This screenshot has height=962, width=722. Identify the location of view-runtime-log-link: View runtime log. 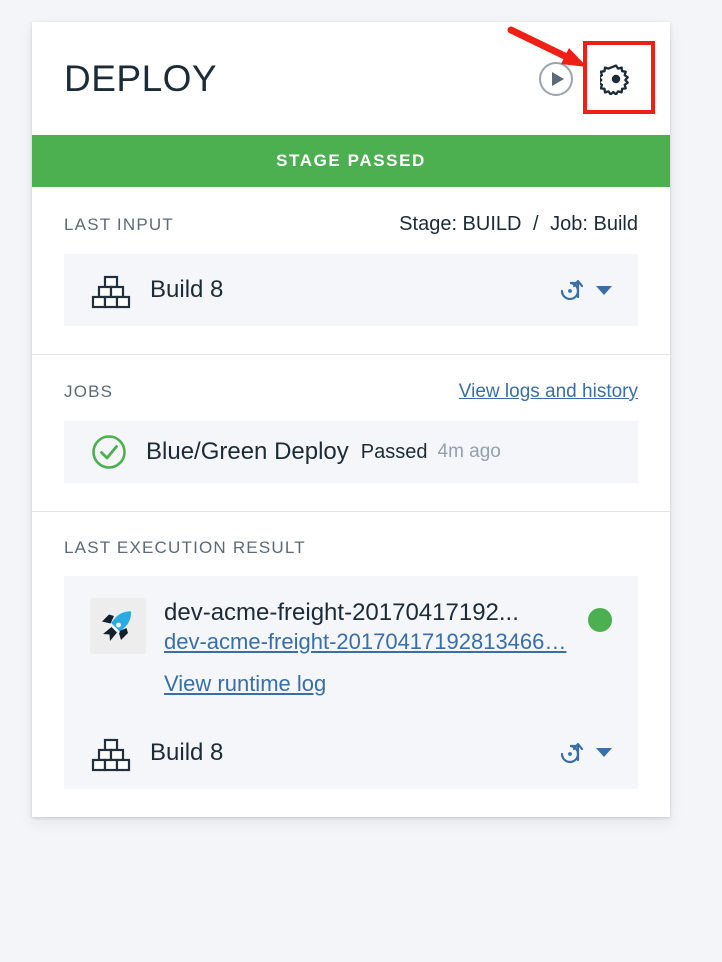
(245, 684).